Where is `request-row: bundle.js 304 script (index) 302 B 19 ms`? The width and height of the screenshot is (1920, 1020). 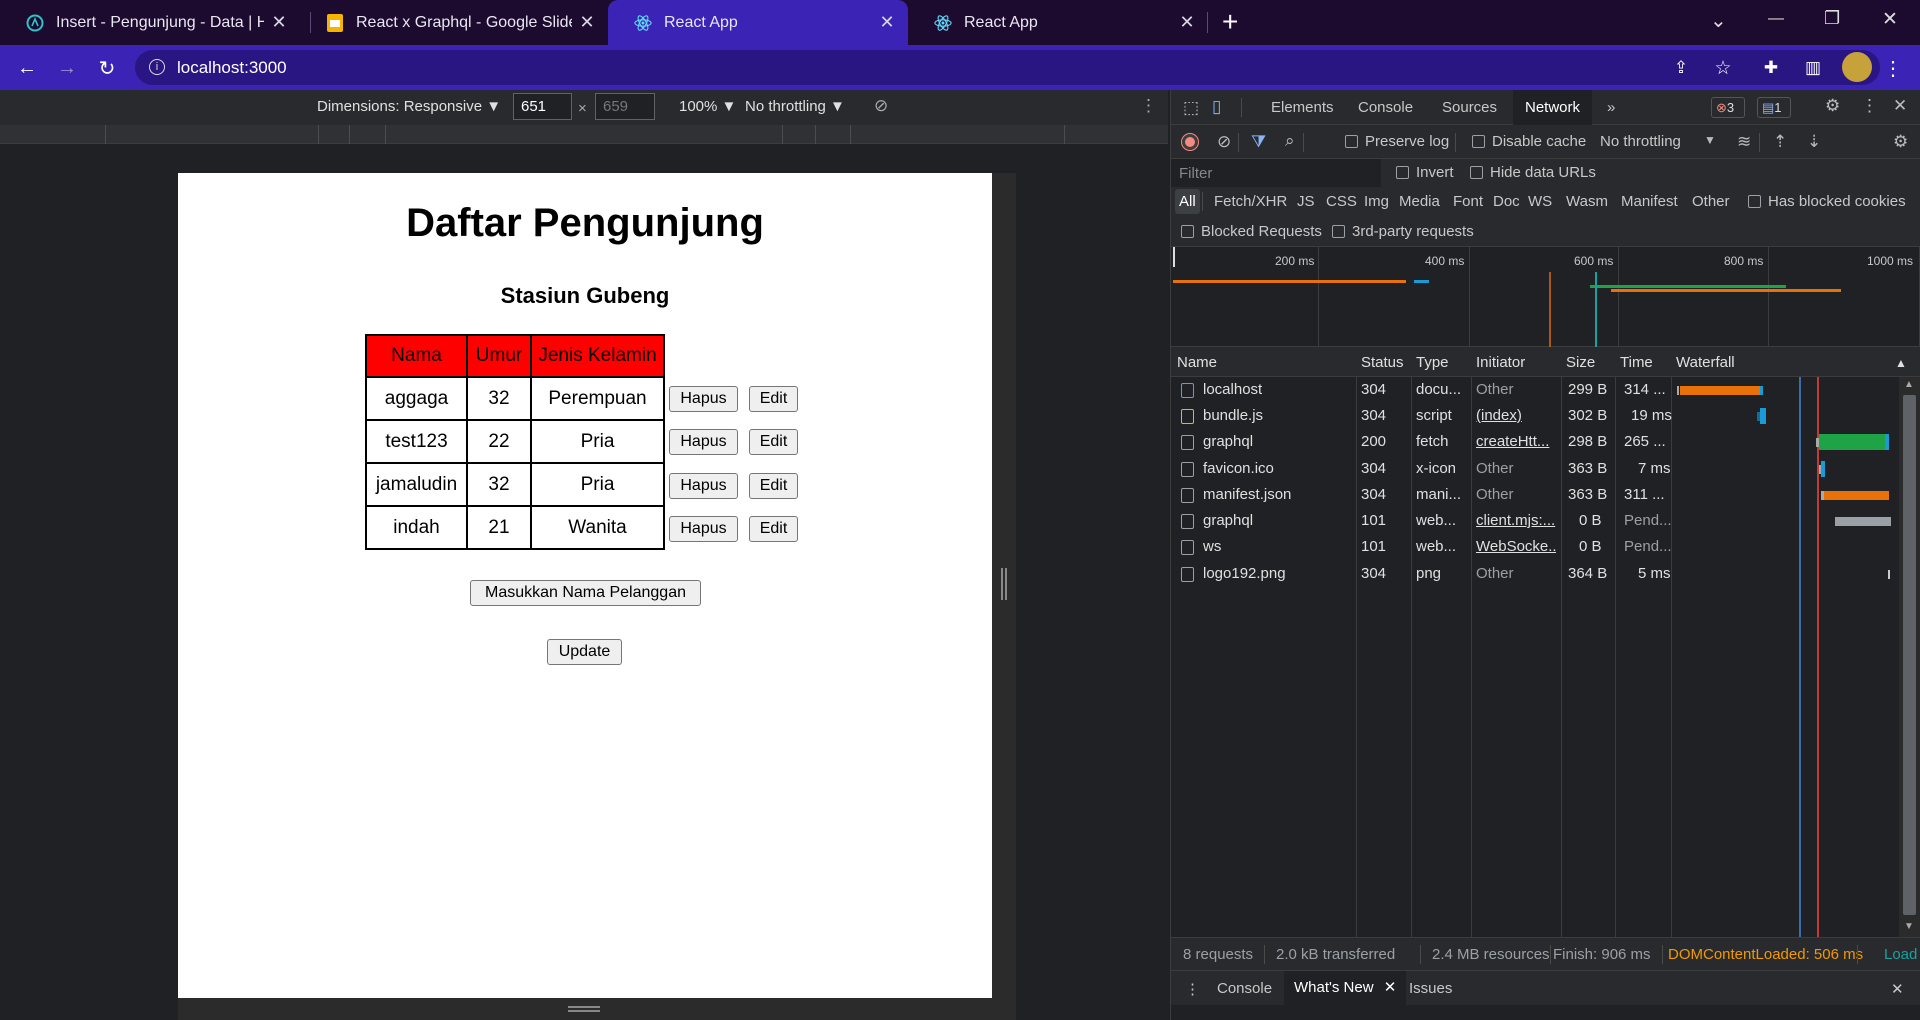
request-row: bundle.js 304 script (index) 302 B 19 ms is located at coordinates (1531, 416).